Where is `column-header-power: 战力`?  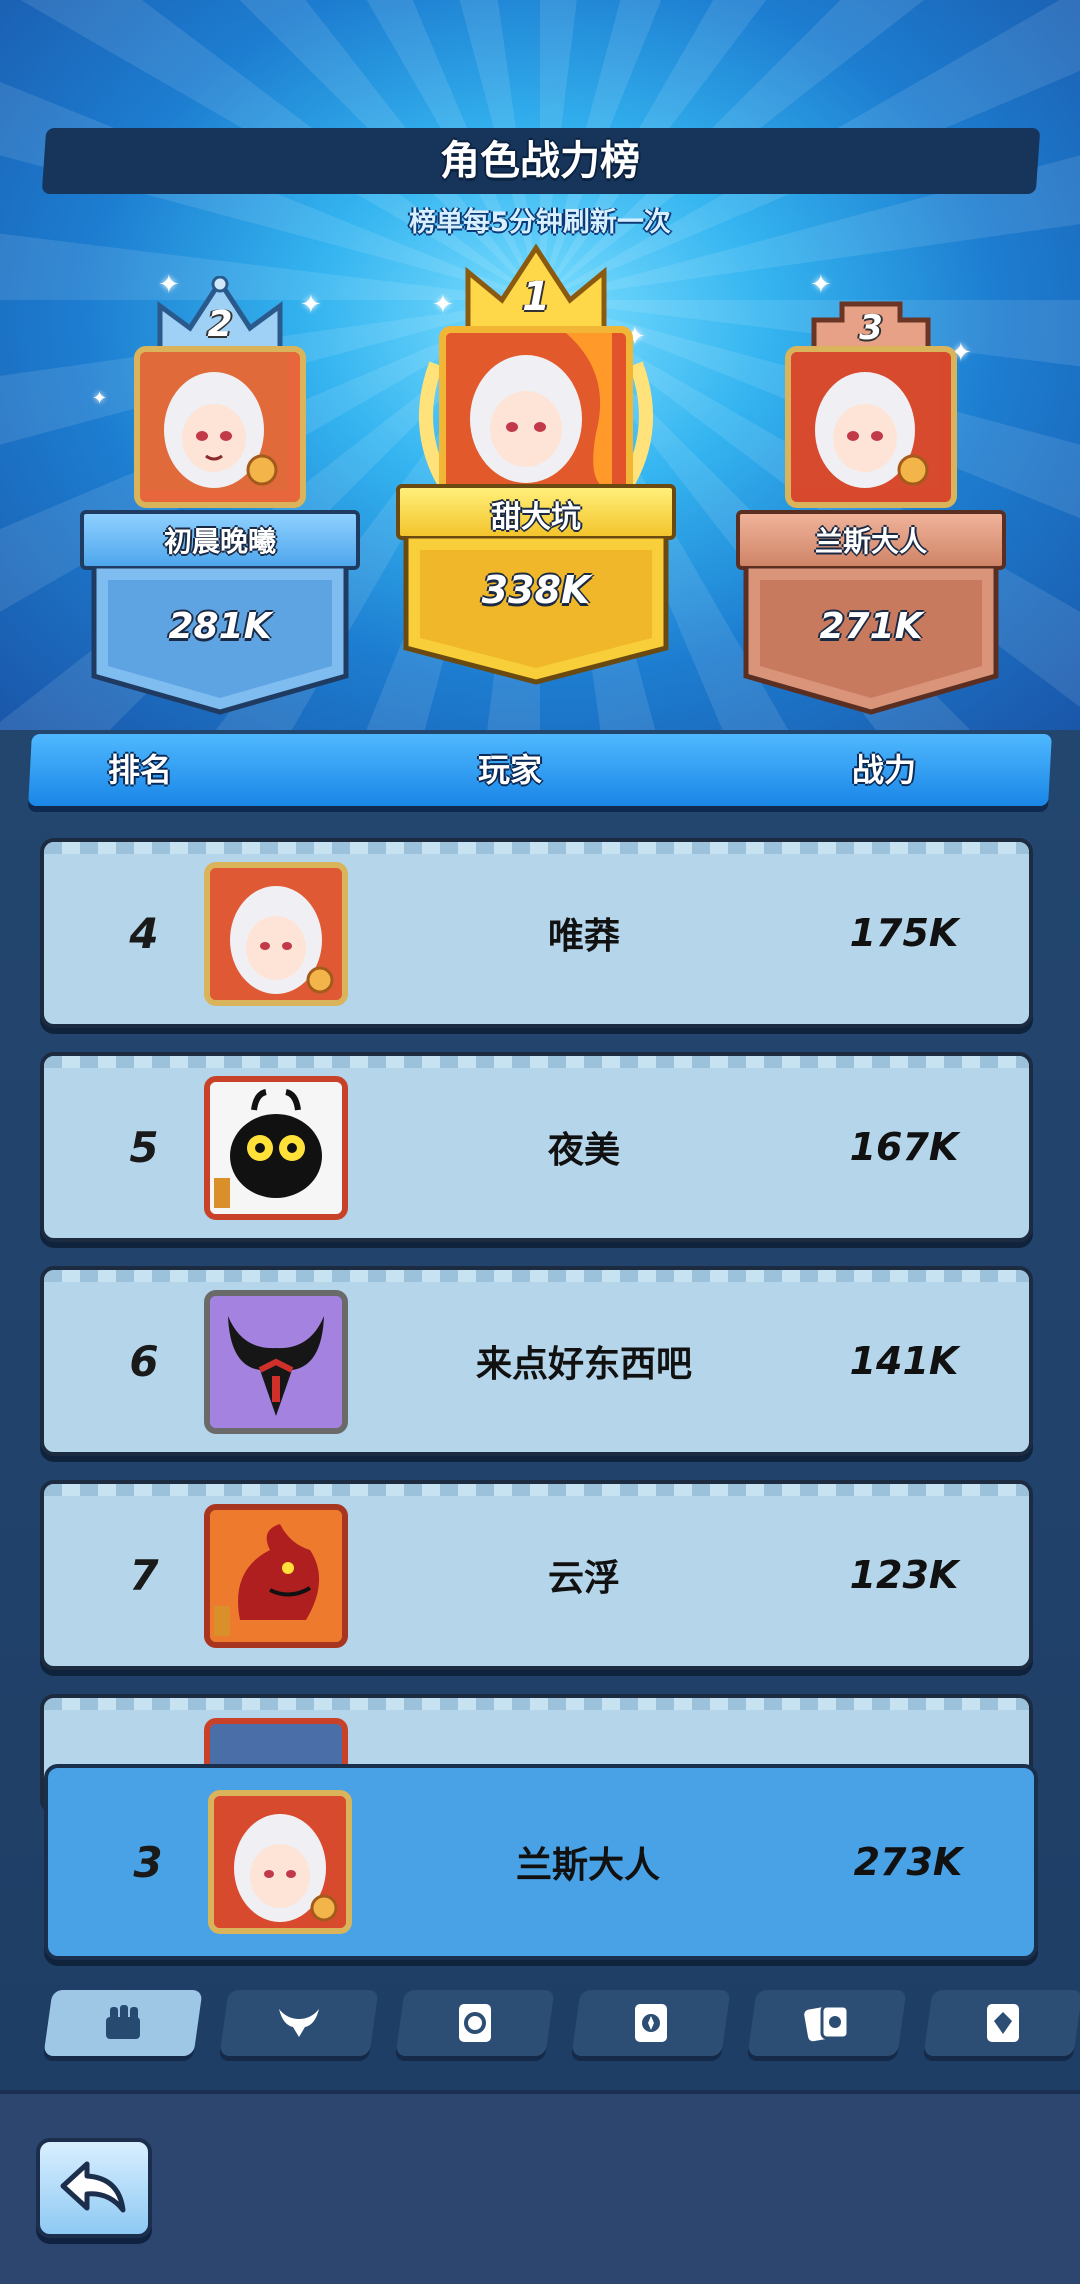
column-header-power: 战力 is located at coordinates (884, 770).